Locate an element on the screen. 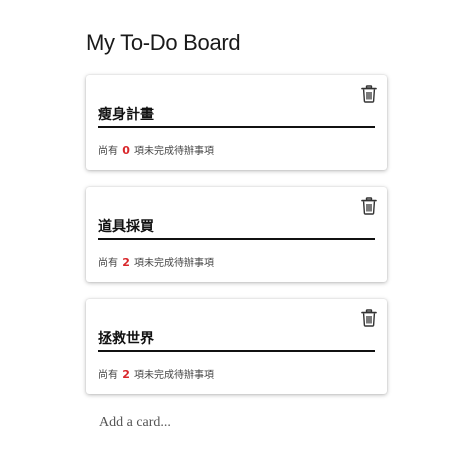 The image size is (476, 476). card-status: 尚有 0 項未完成待辦事項 is located at coordinates (156, 151).